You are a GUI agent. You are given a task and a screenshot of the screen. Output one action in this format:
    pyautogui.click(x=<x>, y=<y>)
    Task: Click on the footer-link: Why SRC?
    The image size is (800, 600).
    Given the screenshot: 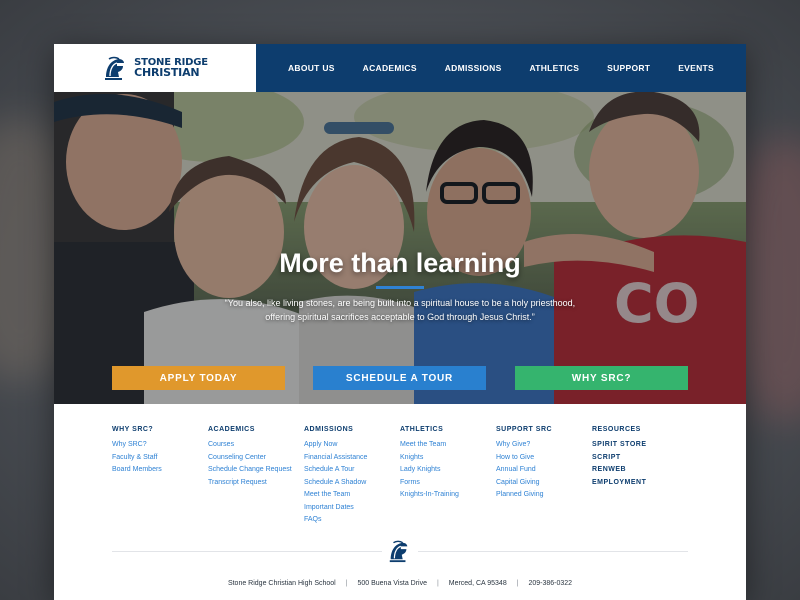 What is the action you would take?
    pyautogui.click(x=160, y=445)
    